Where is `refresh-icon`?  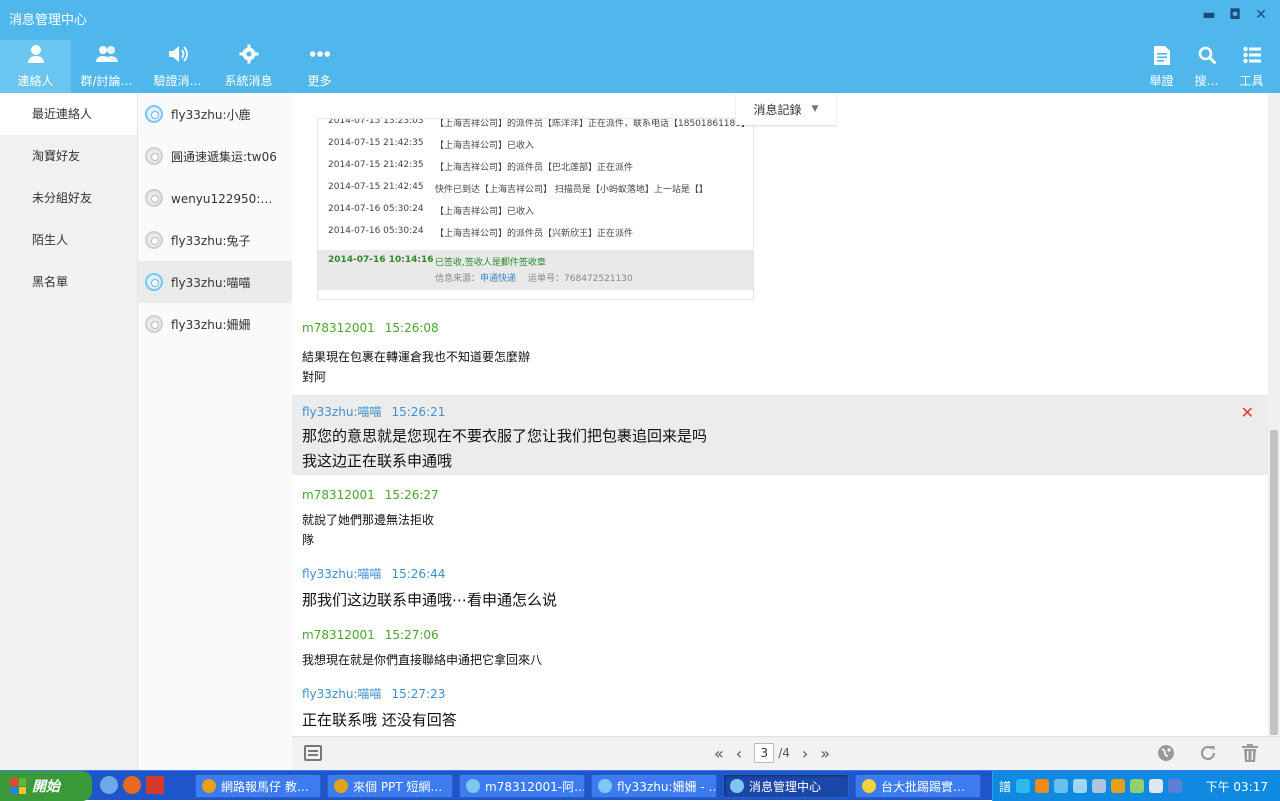 refresh-icon is located at coordinates (1208, 753).